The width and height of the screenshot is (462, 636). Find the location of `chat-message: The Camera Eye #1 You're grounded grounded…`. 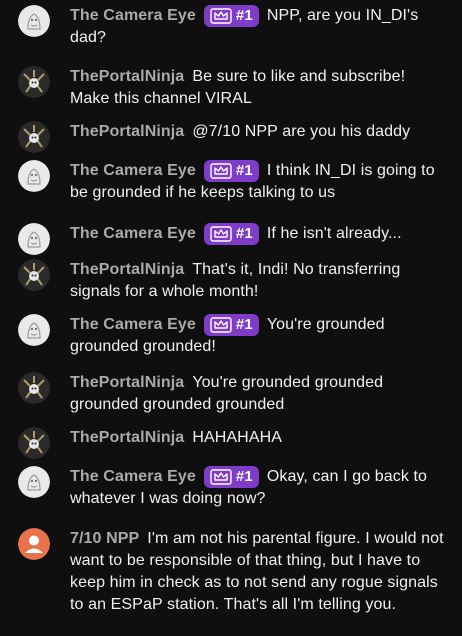

chat-message: The Camera Eye #1 You're grounded grounded… is located at coordinates (232, 336).